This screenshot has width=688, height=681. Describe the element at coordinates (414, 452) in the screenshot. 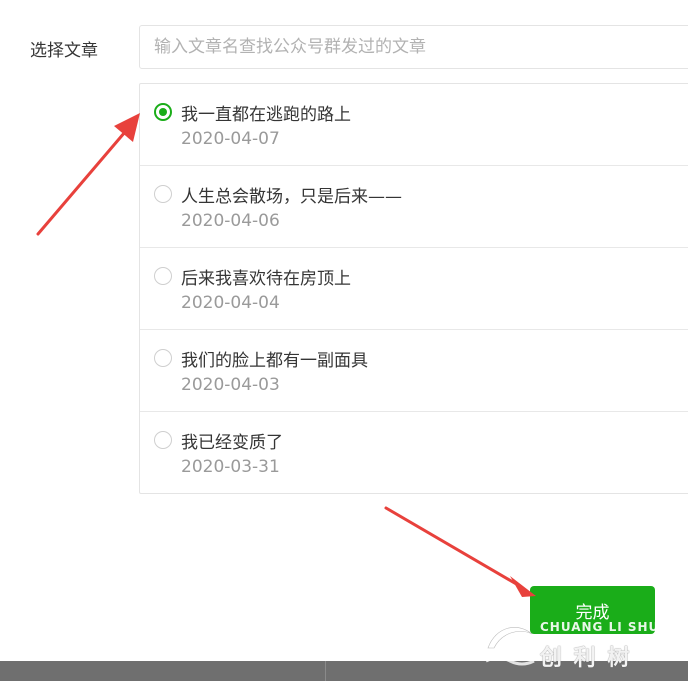

I see `article-item: 我已经变质了 2020-03-31` at that location.